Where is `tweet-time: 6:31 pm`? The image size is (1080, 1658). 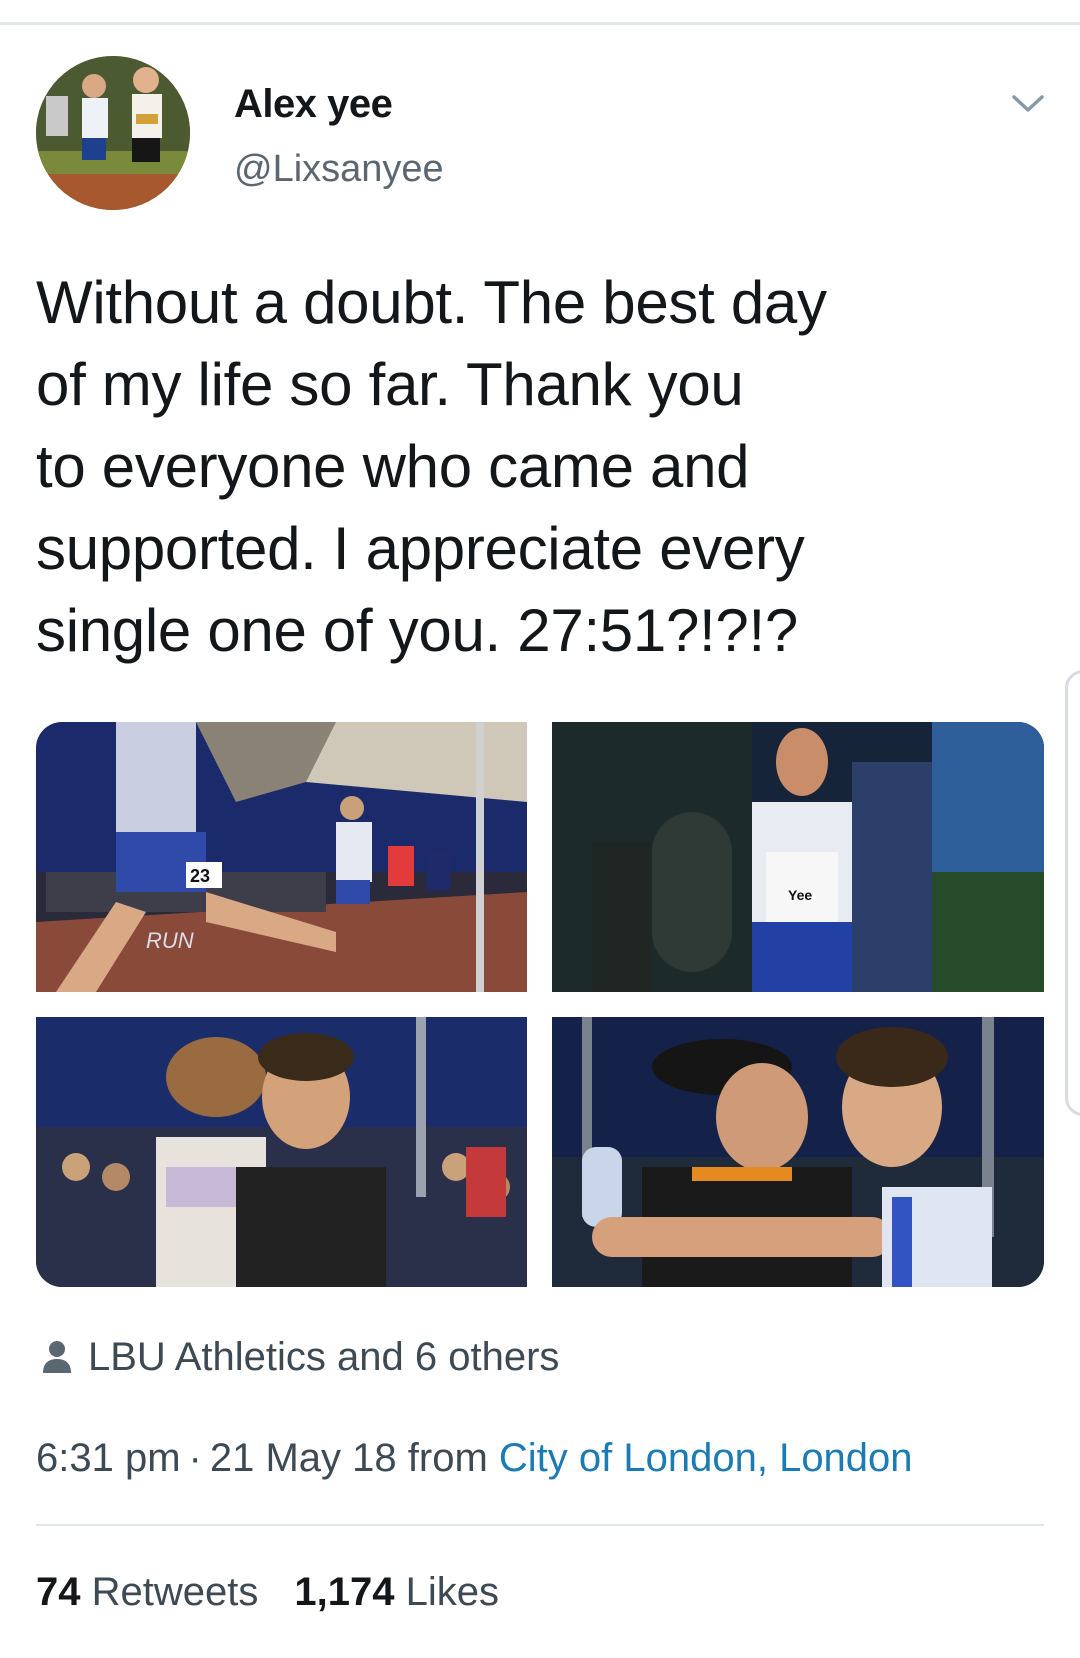
tweet-time: 6:31 pm is located at coordinates (108, 1458).